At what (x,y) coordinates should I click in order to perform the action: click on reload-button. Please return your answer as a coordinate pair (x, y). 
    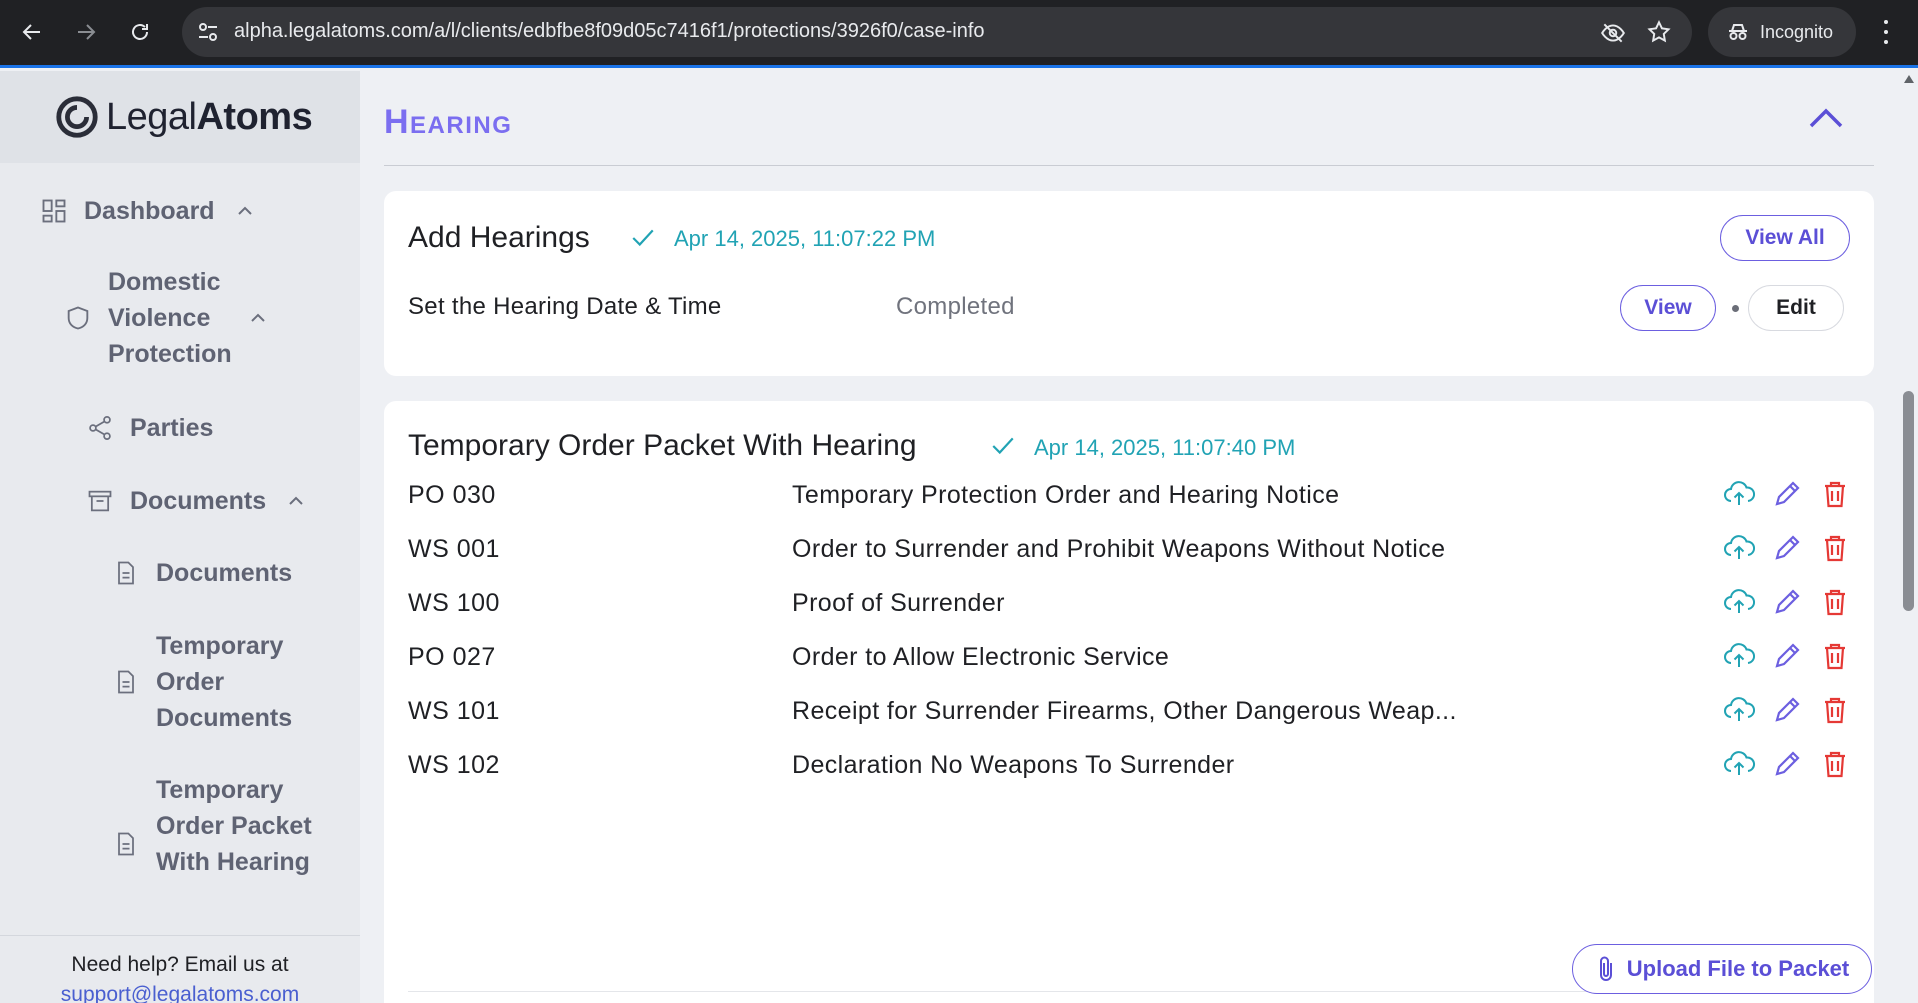
    Looking at the image, I should click on (140, 32).